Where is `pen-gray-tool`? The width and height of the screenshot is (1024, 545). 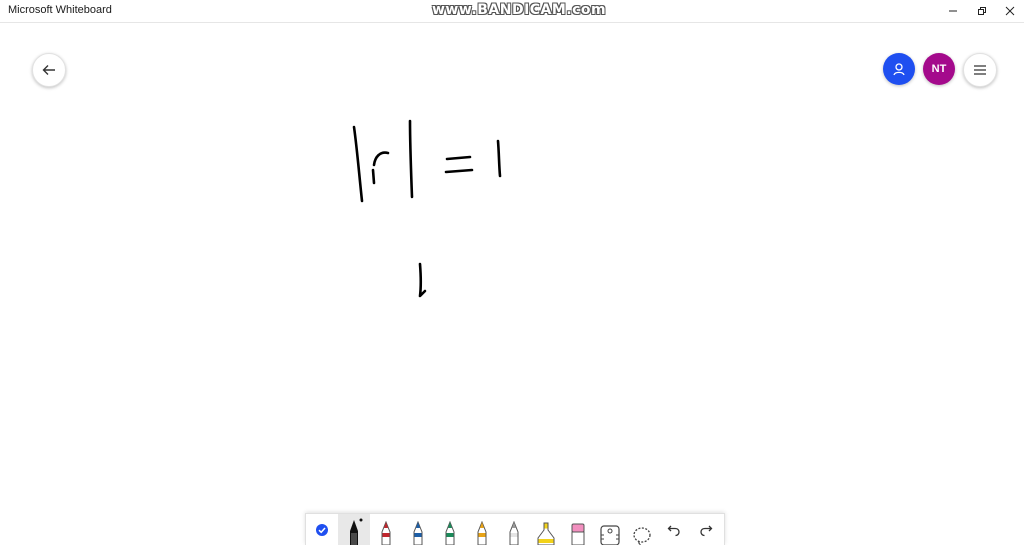 pen-gray-tool is located at coordinates (514, 529).